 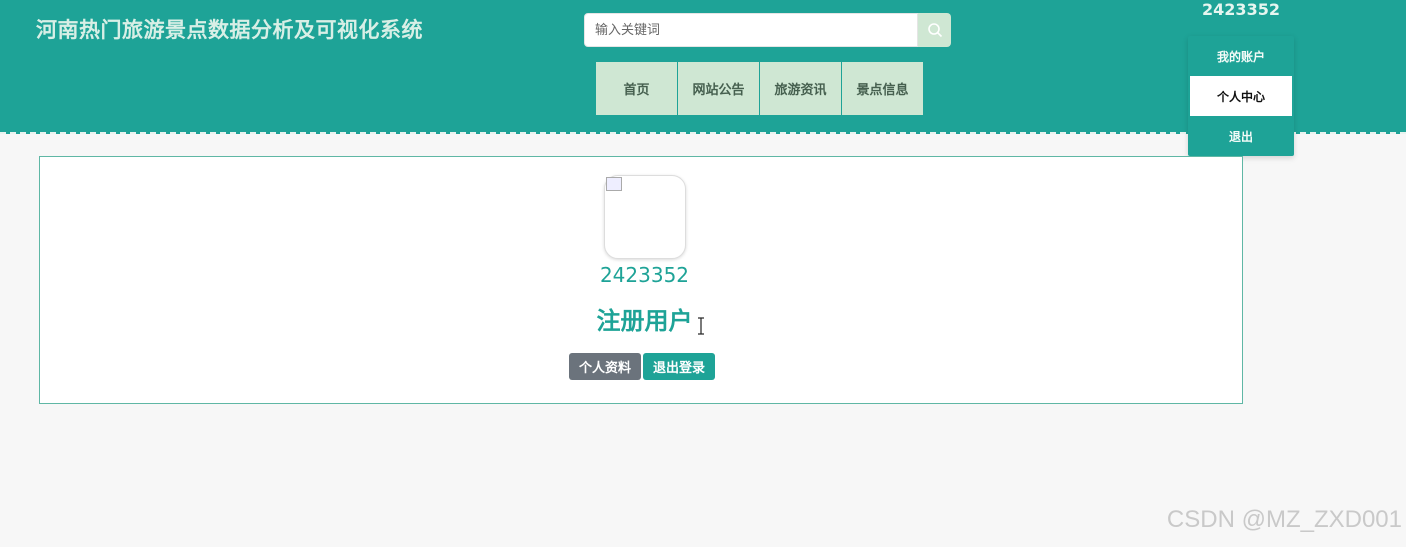 I want to click on nav-home: 首页, so click(x=636, y=88).